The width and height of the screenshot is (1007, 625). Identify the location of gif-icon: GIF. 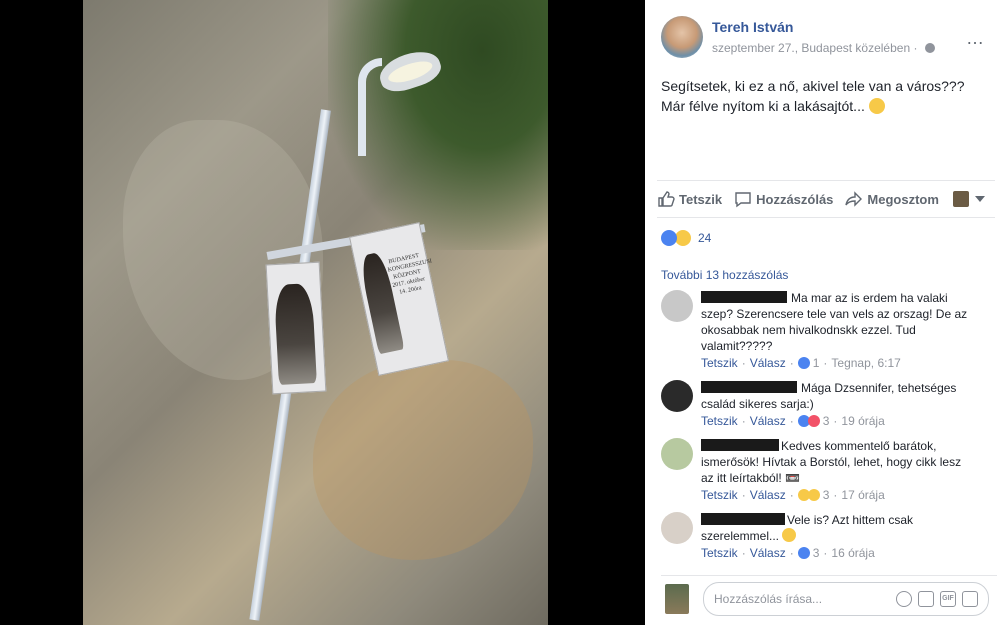
(948, 599).